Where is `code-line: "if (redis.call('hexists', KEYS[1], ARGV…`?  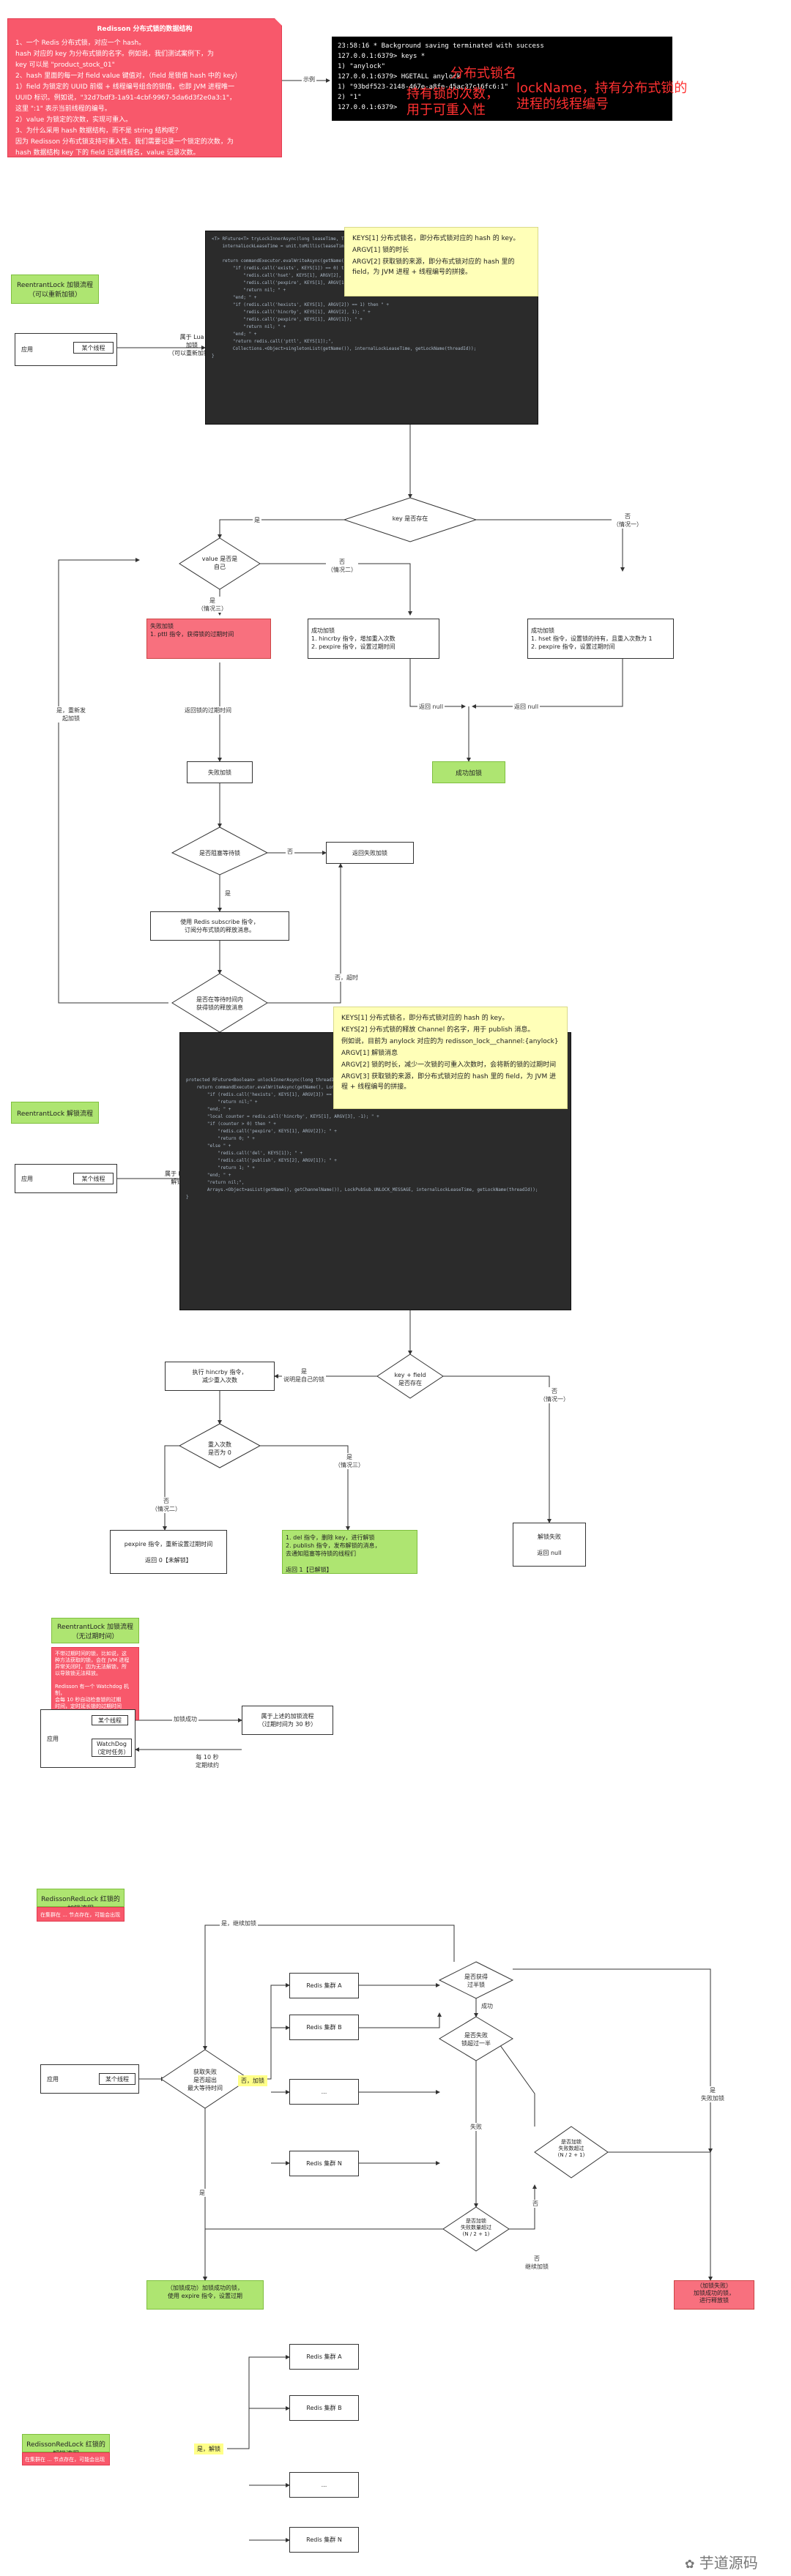 code-line: "if (redis.call('hexists', KEYS[1], ARGV… is located at coordinates (301, 304).